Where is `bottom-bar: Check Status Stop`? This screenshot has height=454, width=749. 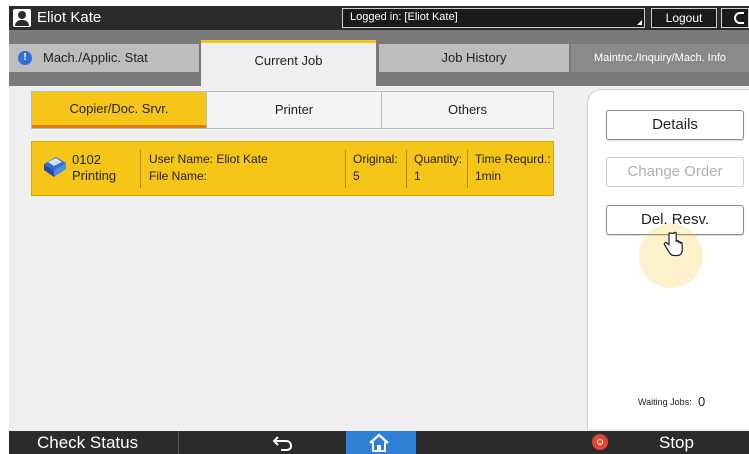 bottom-bar: Check Status Stop is located at coordinates (379, 442).